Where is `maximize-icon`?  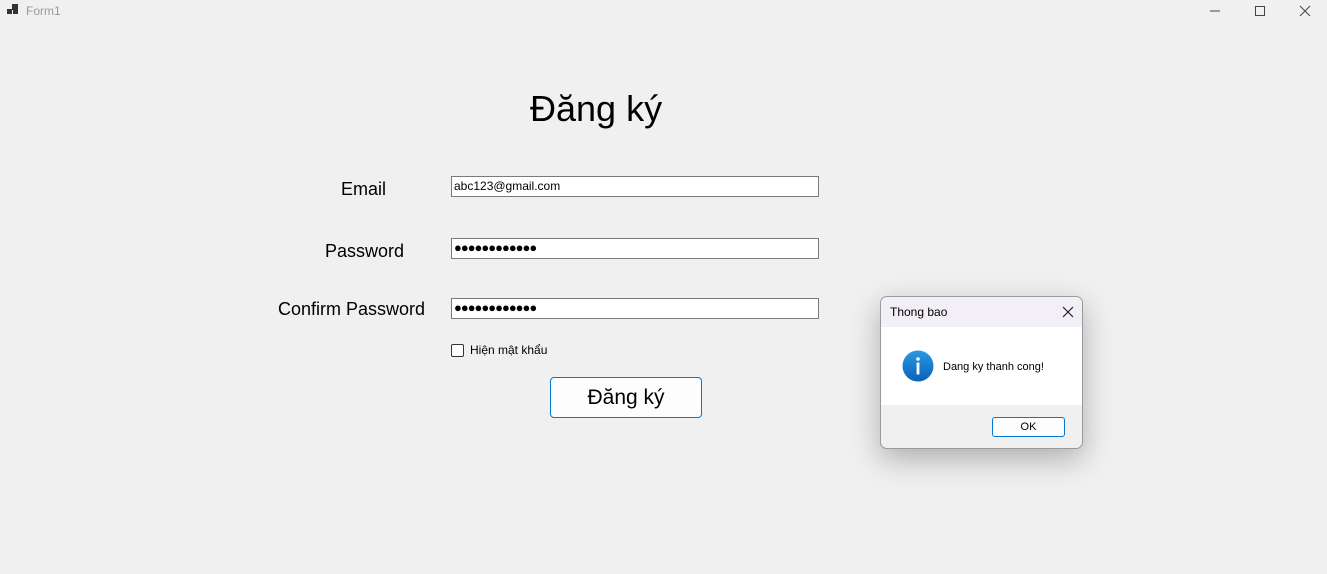 maximize-icon is located at coordinates (1260, 11).